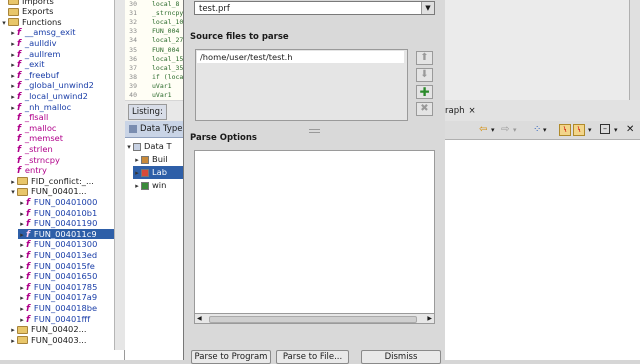 Image resolution: width=640 pixels, height=364 pixels. Describe the element at coordinates (158, 159) in the screenshot. I see `data-type-row: ▸ Buil` at that location.